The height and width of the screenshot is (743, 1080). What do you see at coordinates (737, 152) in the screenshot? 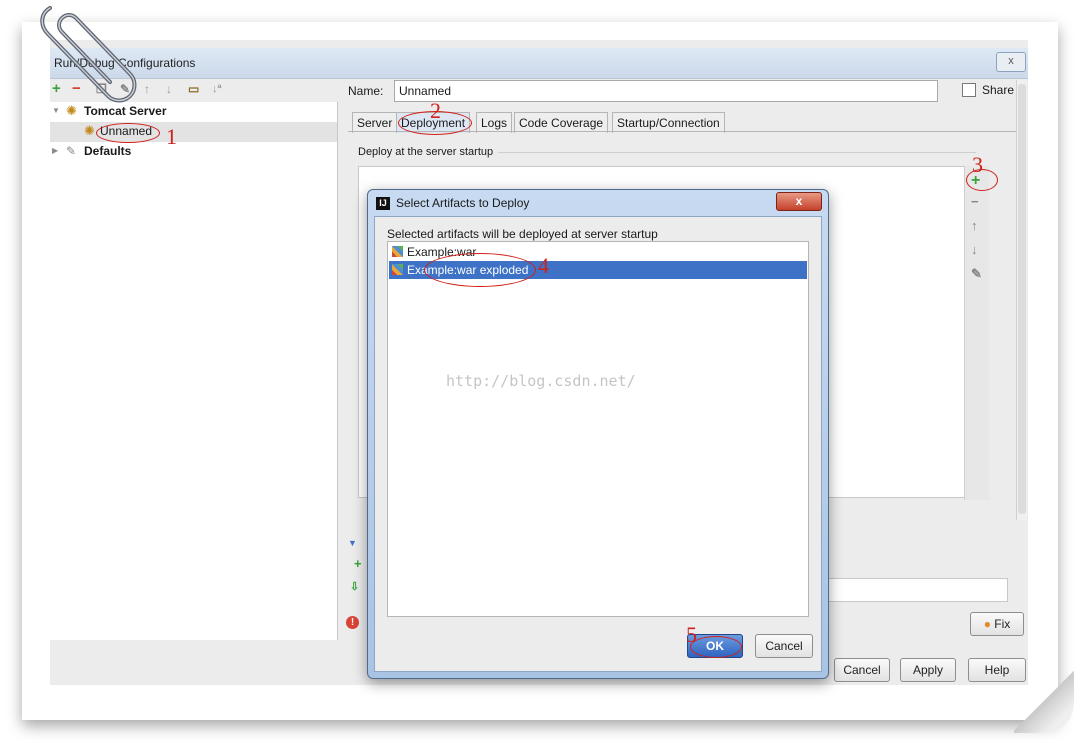
I see `section-divider` at bounding box center [737, 152].